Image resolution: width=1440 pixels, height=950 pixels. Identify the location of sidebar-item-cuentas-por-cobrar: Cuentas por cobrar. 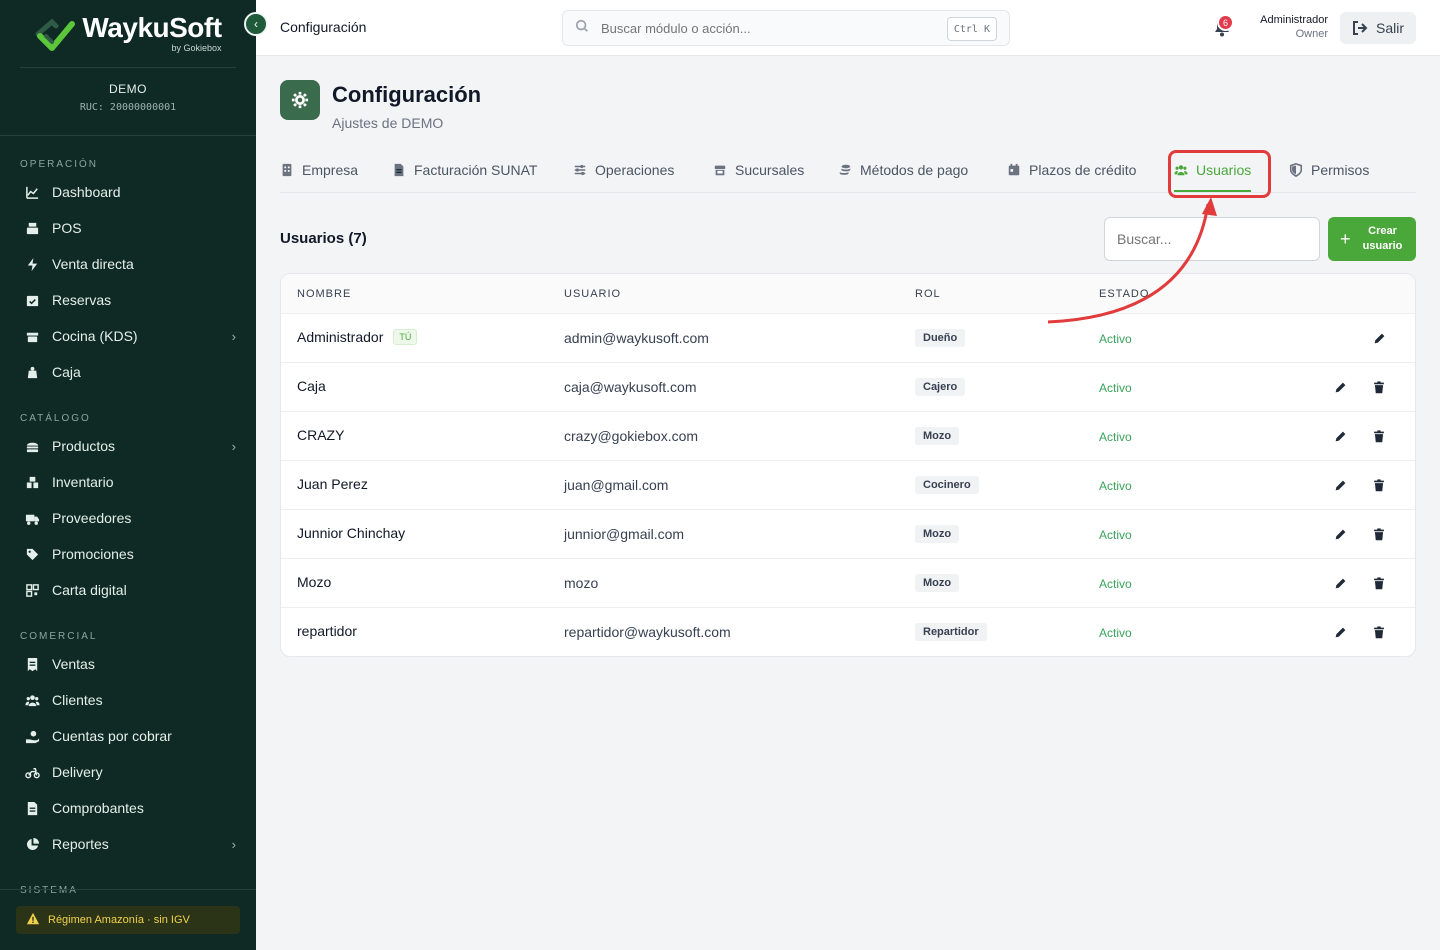
(128, 736).